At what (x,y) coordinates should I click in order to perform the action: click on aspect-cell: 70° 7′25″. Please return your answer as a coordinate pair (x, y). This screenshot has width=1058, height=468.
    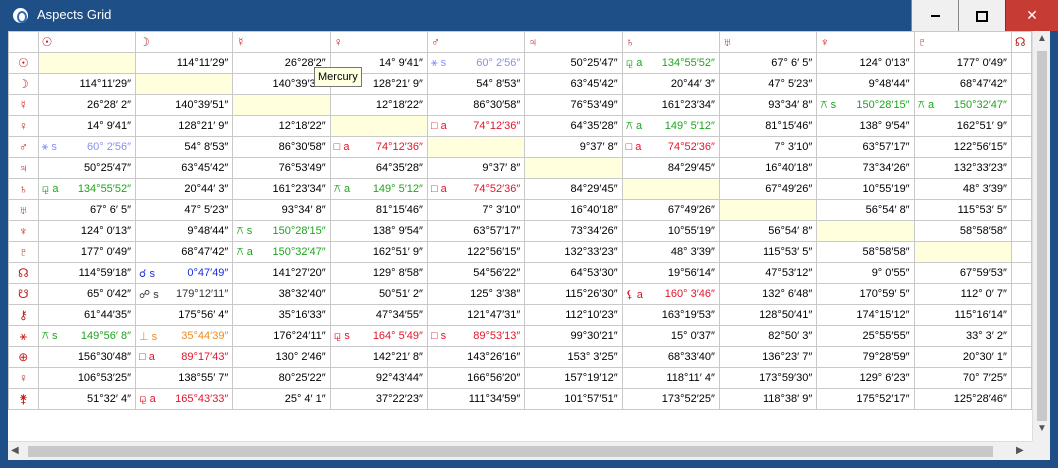
    Looking at the image, I should click on (962, 378).